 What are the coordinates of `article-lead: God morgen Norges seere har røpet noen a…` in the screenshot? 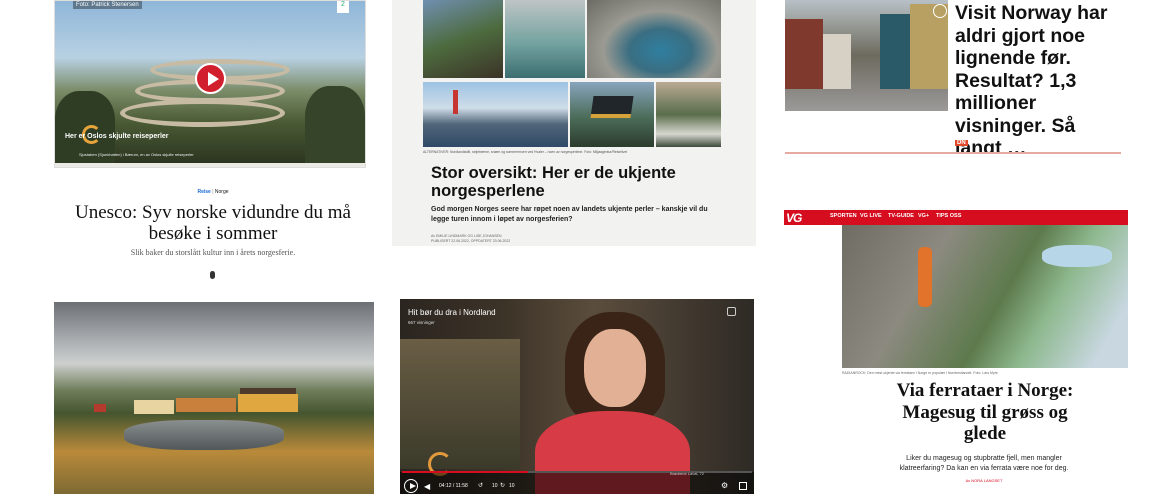 It's located at (569, 214).